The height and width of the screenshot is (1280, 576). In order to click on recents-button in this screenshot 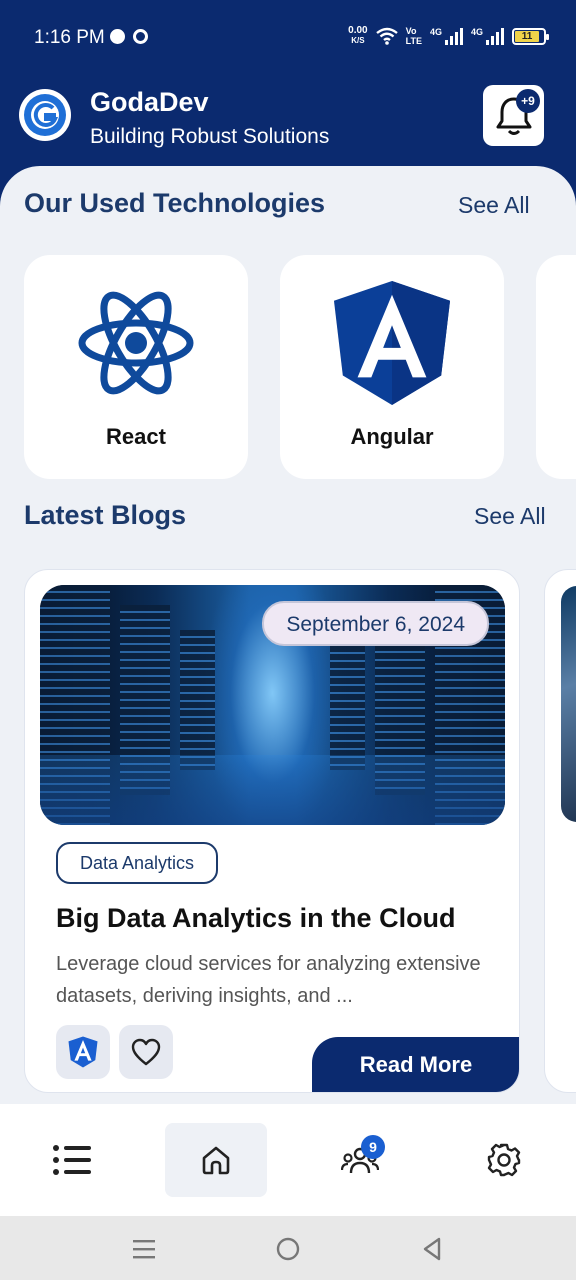, I will do `click(144, 1249)`.